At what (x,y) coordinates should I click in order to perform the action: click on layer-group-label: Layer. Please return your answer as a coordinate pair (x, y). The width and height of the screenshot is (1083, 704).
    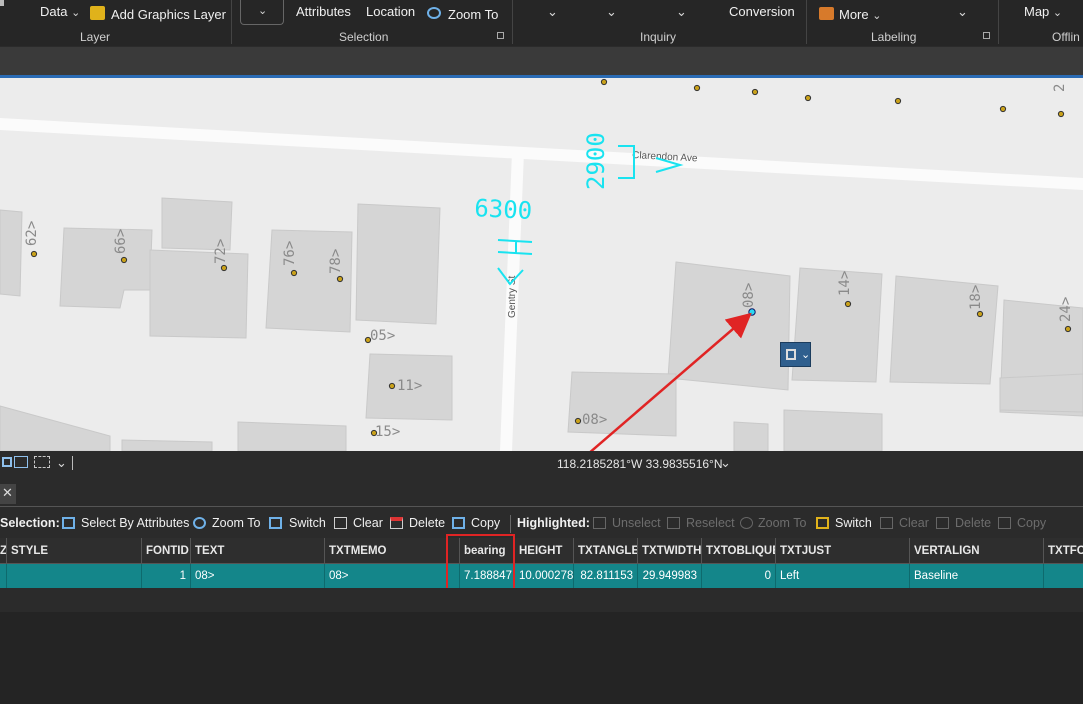
    Looking at the image, I should click on (95, 37).